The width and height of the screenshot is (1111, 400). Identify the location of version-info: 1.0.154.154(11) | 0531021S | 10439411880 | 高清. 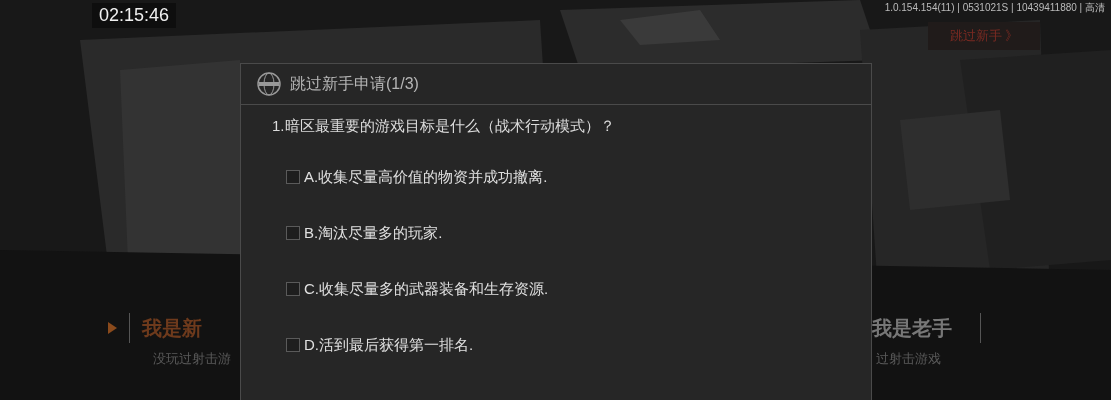
(994, 8).